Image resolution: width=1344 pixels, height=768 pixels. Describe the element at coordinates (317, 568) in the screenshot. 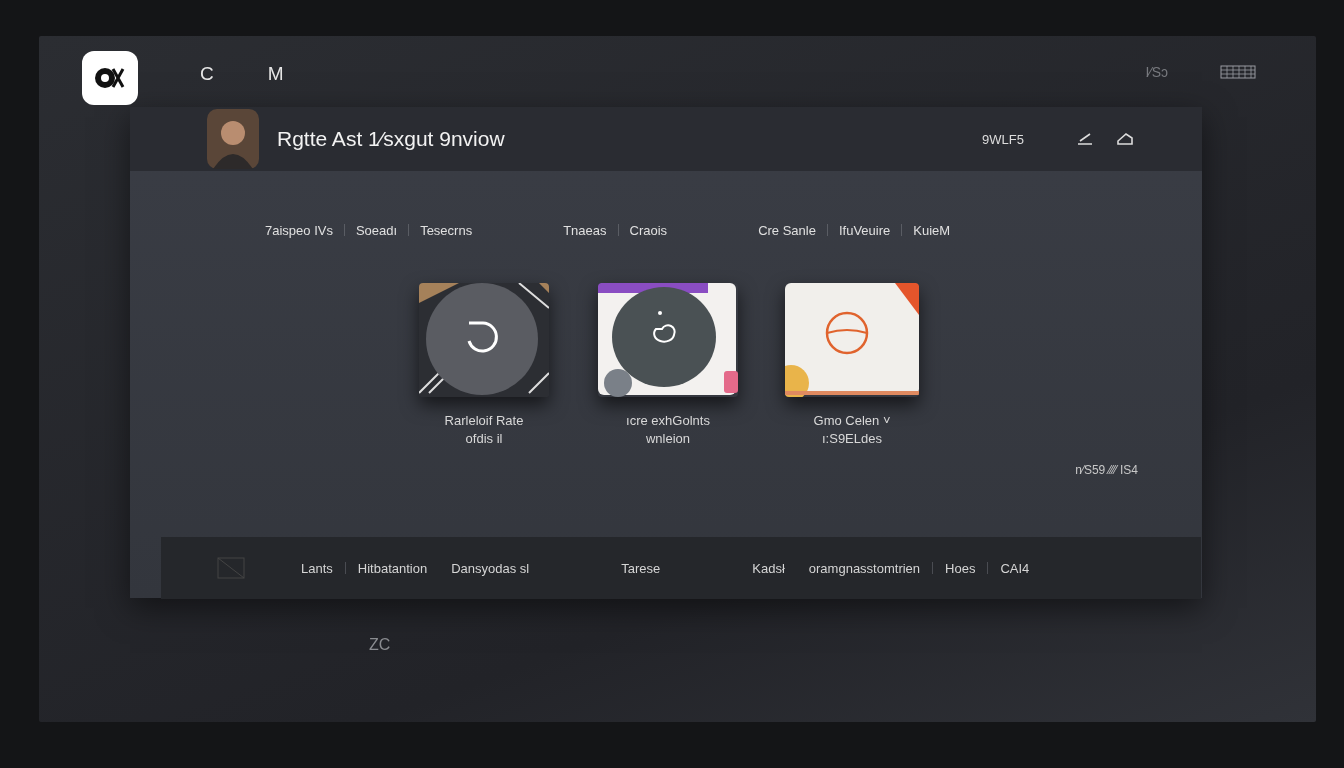

I see `bottom-bar-link: Lants` at that location.